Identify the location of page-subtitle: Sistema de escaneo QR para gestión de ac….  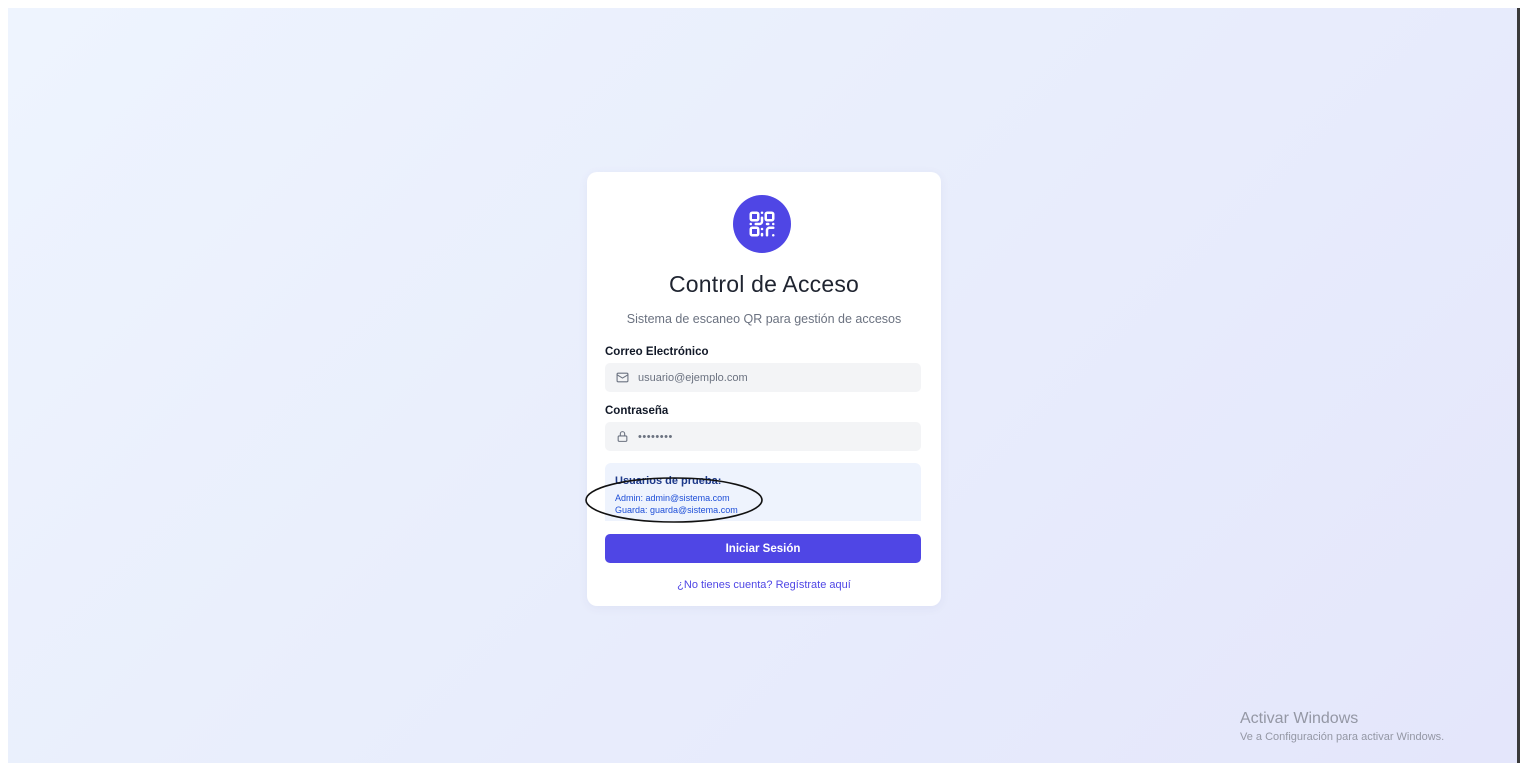
(764, 319).